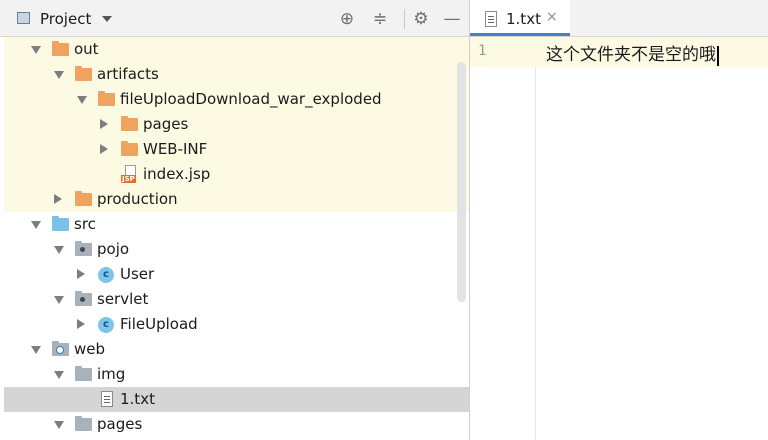 This screenshot has height=440, width=768. I want to click on project-panel-title: Project, so click(65, 19).